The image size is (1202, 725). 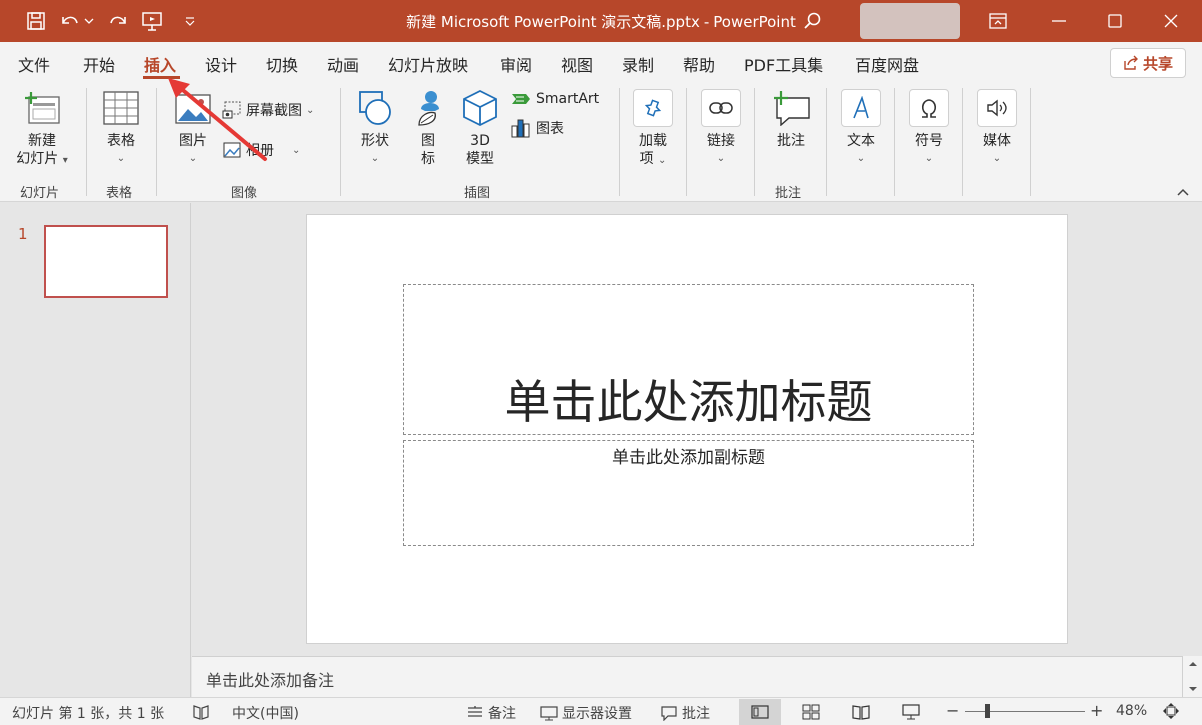 I want to click on slide-sorter-icon, so click(x=811, y=712).